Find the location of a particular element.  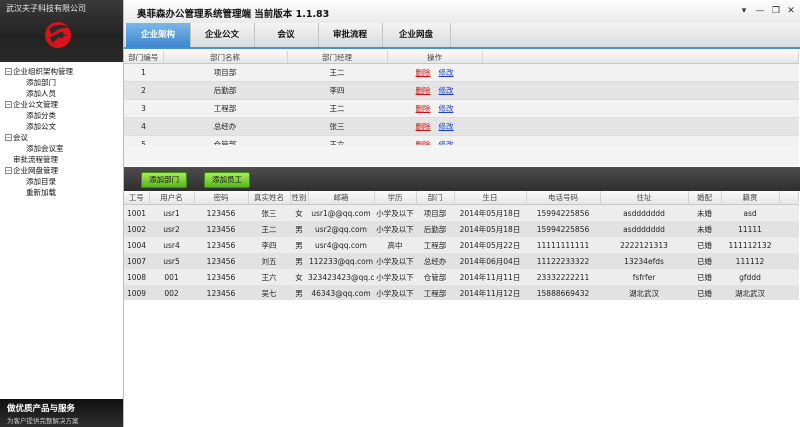

table-row: 1 项目部 王二 删除 修改 is located at coordinates (461, 72).